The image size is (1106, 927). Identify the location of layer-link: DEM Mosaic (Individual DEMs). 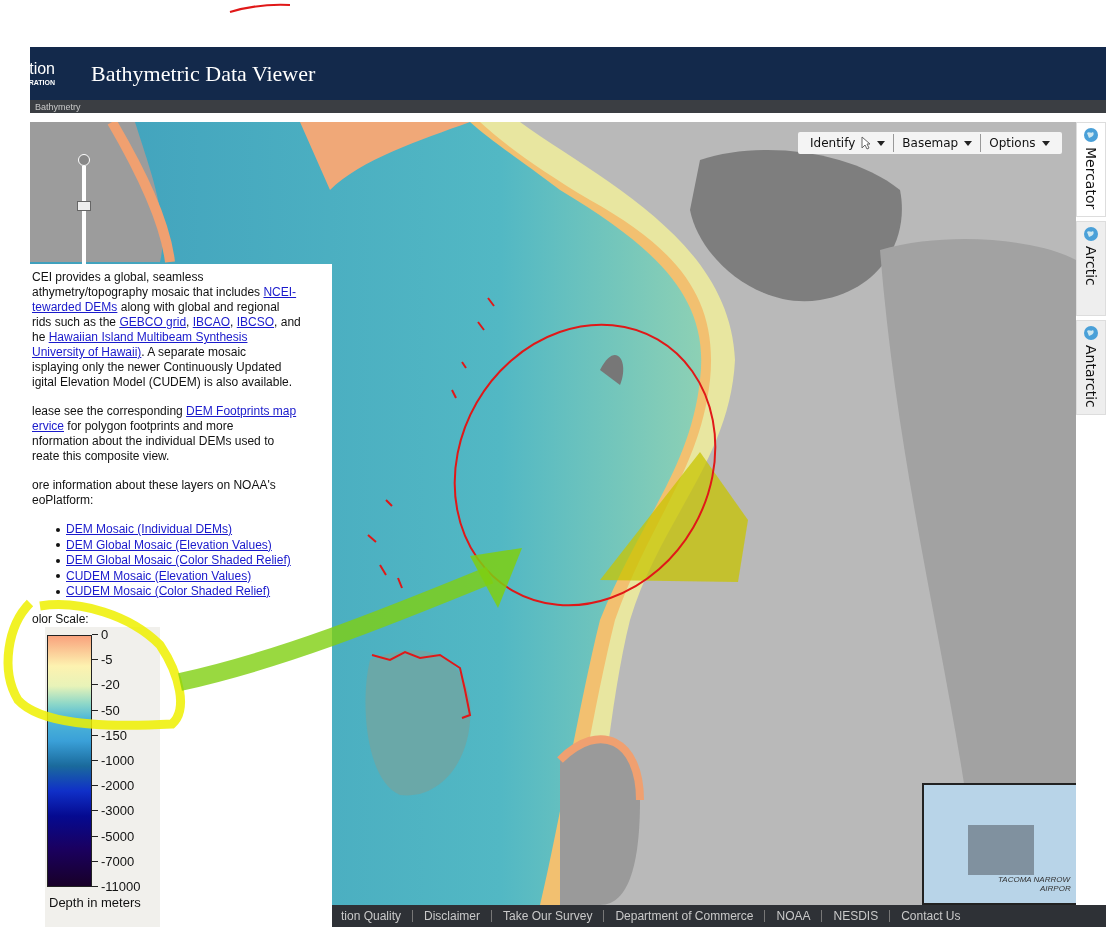
(149, 530).